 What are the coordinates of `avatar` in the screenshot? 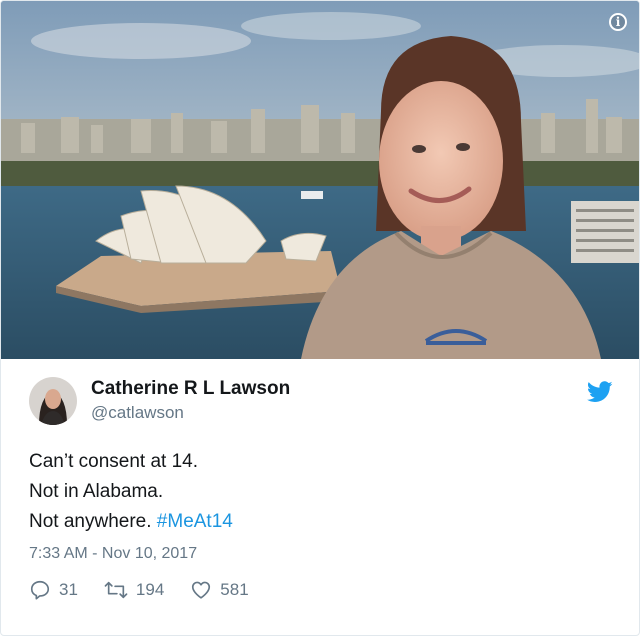 It's located at (53, 401).